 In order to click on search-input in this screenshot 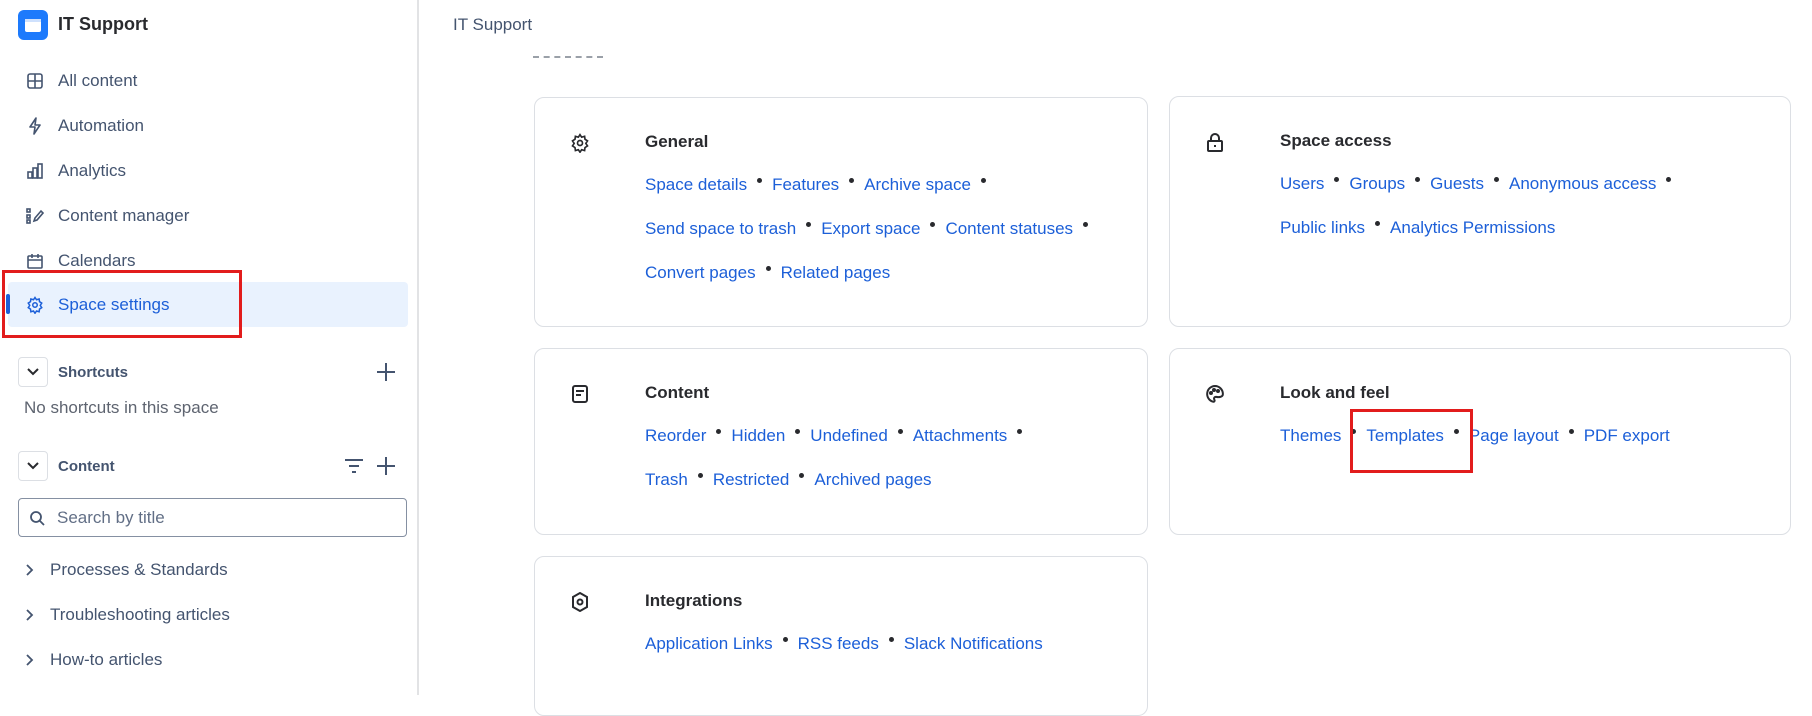, I will do `click(217, 517)`.